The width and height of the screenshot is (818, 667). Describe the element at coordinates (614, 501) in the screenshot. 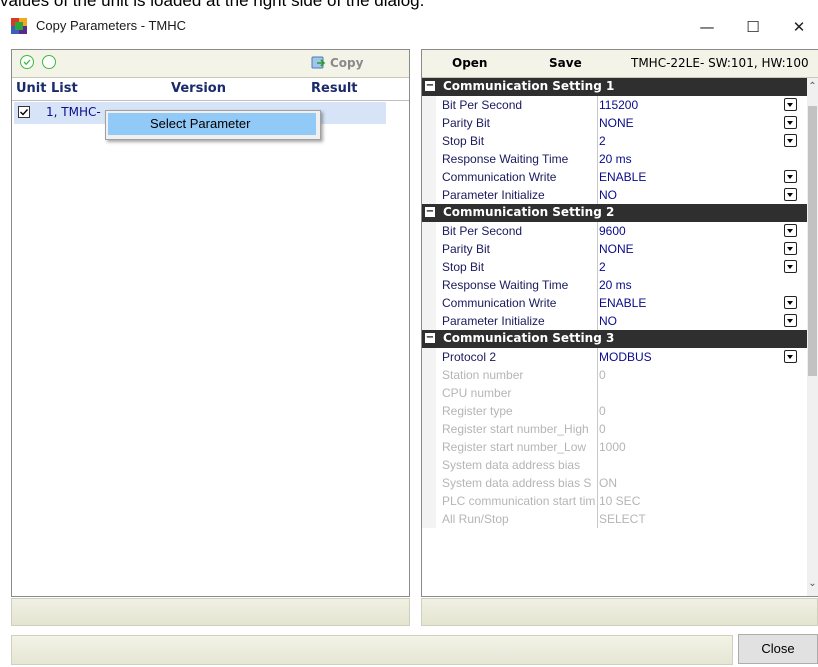

I see `parameter-row: PLC communication start tim 10 SEC` at that location.